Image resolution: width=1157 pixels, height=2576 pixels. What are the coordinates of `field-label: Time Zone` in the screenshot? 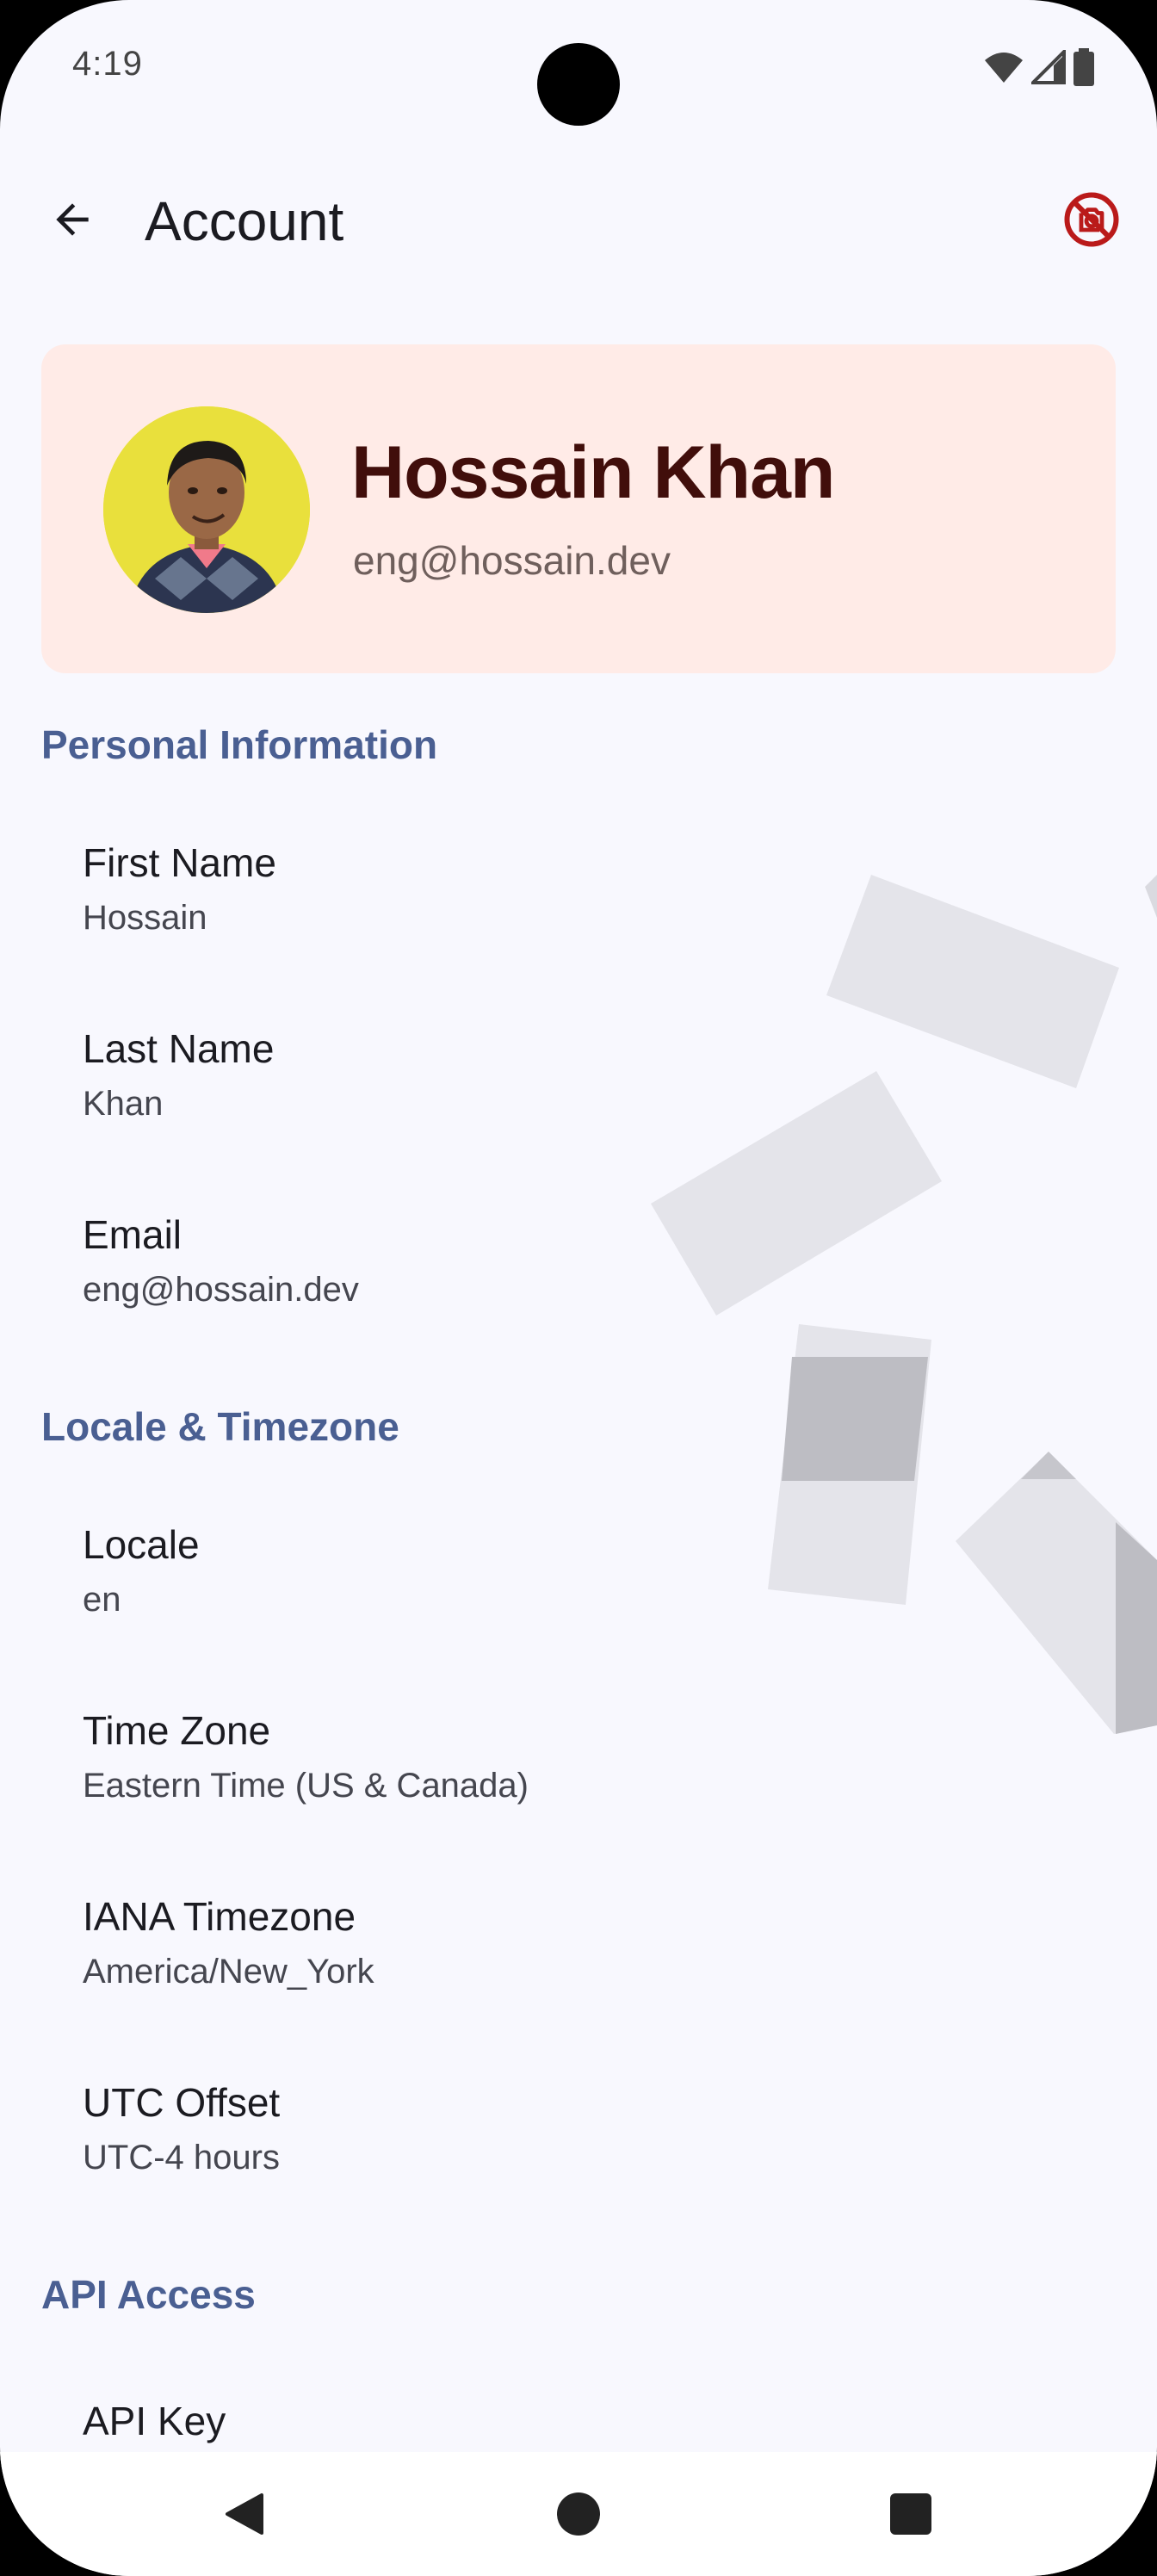 It's located at (177, 1731).